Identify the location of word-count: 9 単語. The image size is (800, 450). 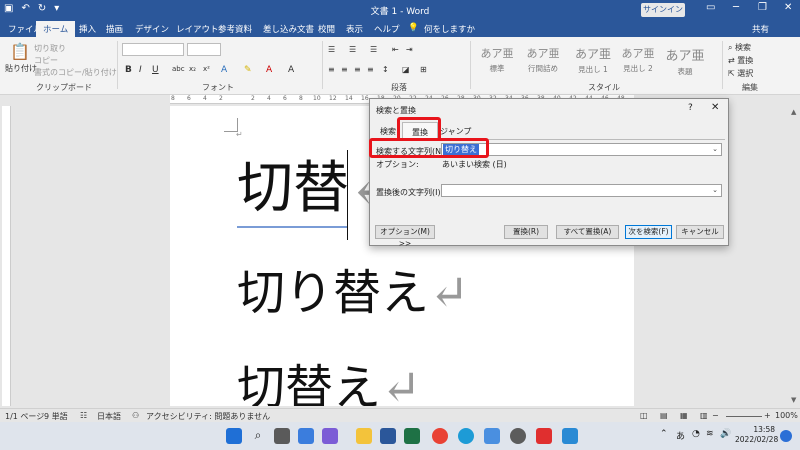
(56, 416).